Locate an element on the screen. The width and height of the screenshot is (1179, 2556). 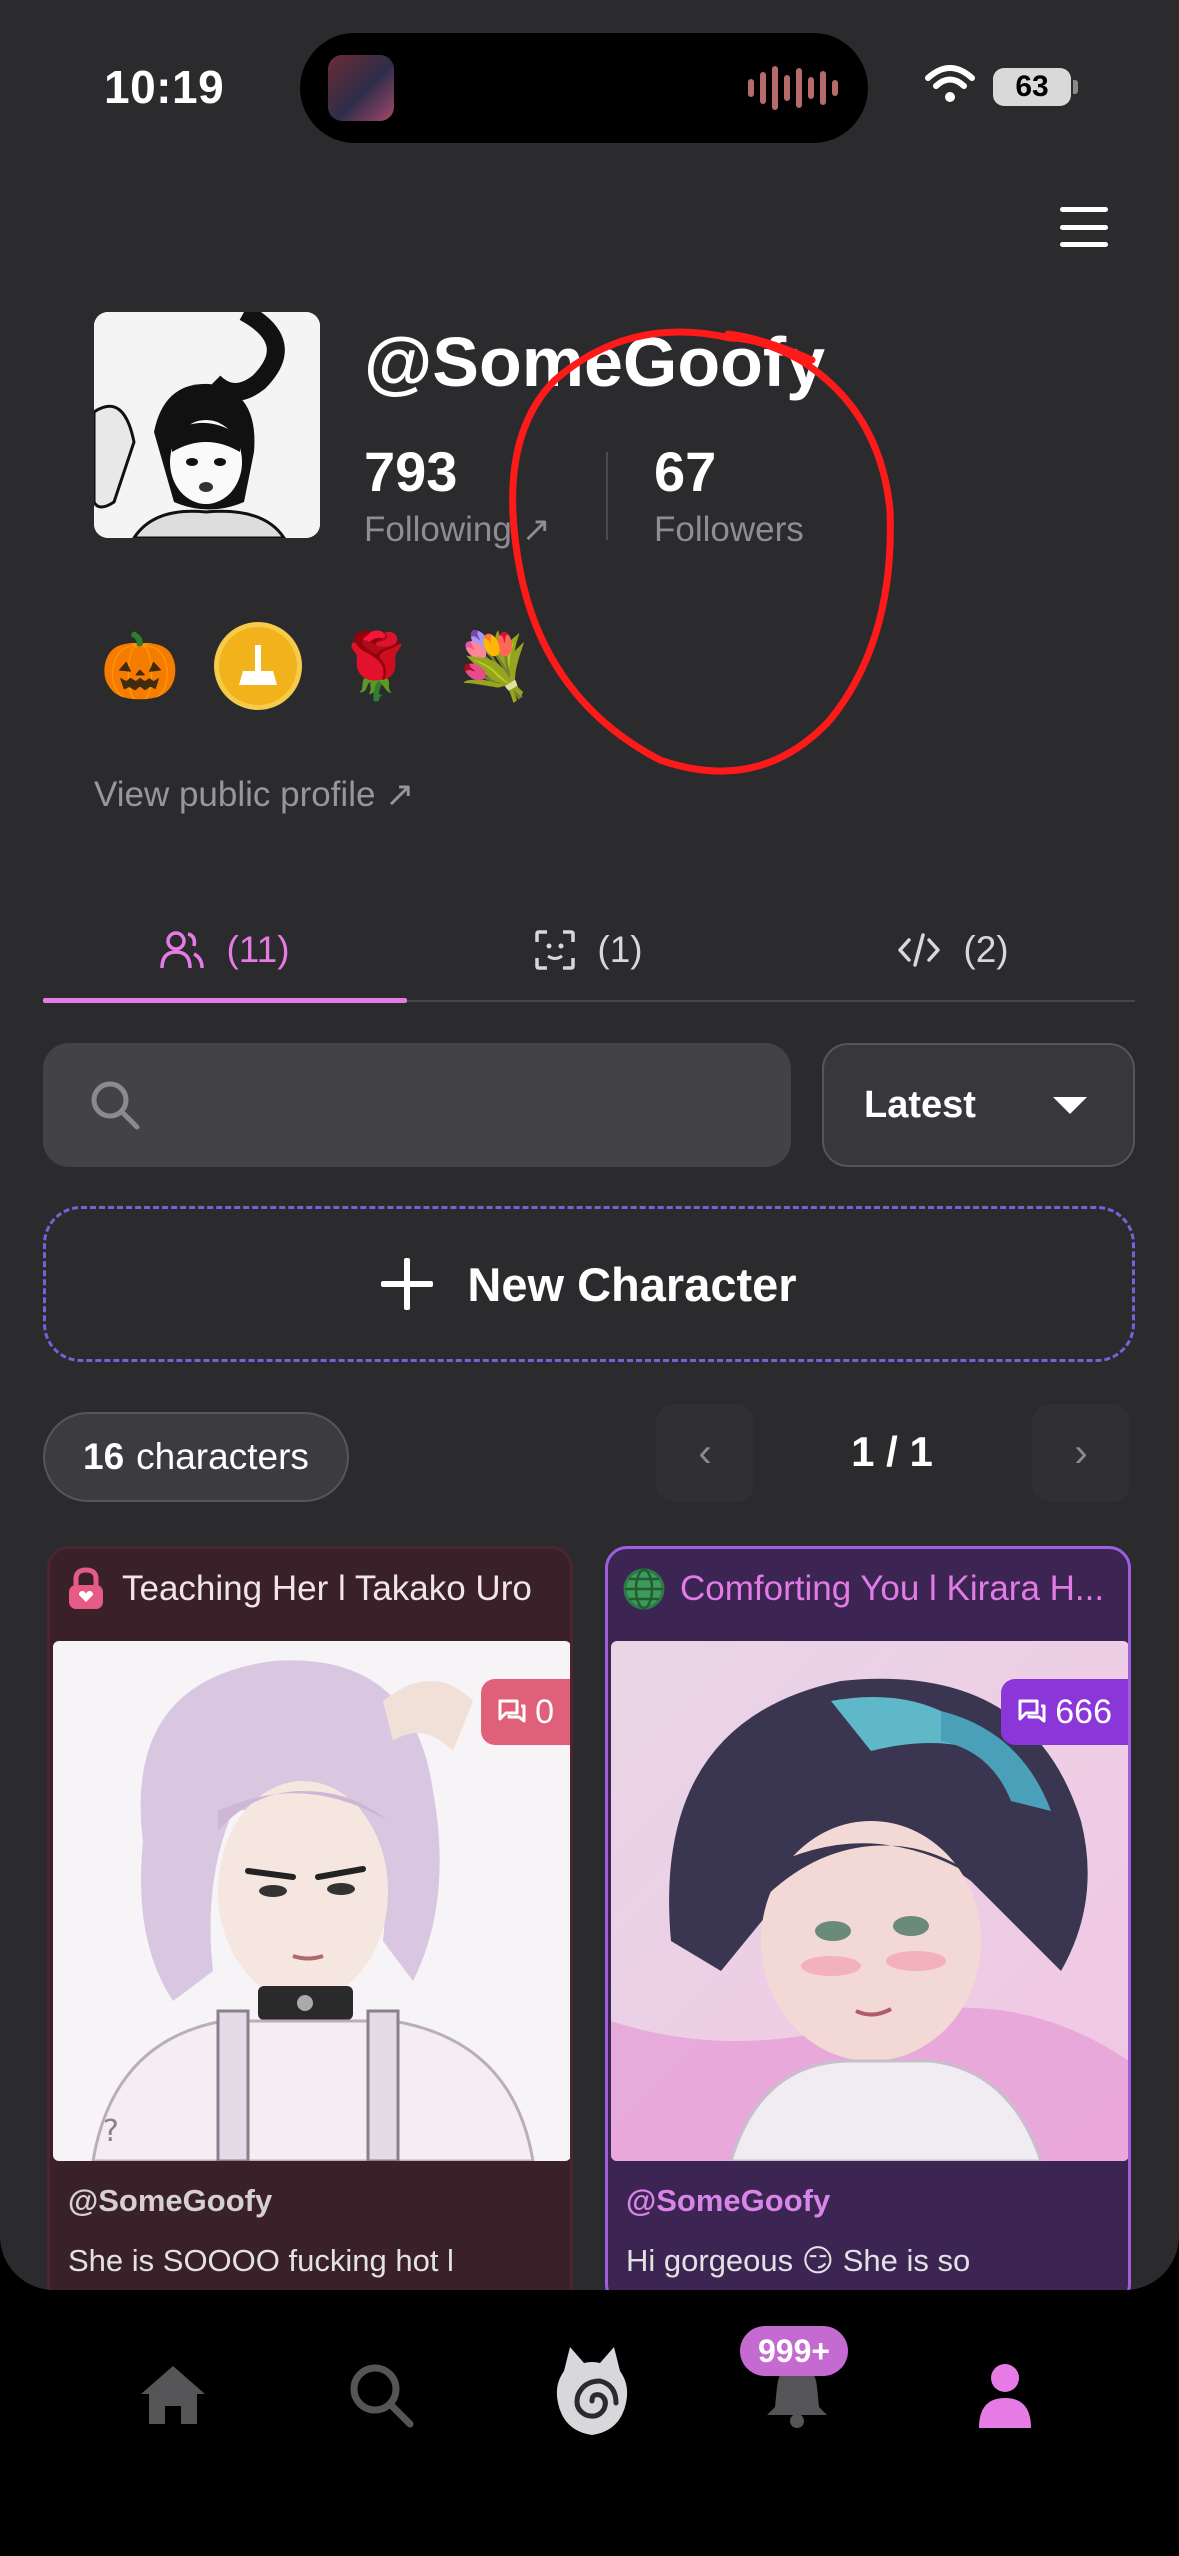
content-tabs: (11) (1) (2) is located at coordinates (589, 951).